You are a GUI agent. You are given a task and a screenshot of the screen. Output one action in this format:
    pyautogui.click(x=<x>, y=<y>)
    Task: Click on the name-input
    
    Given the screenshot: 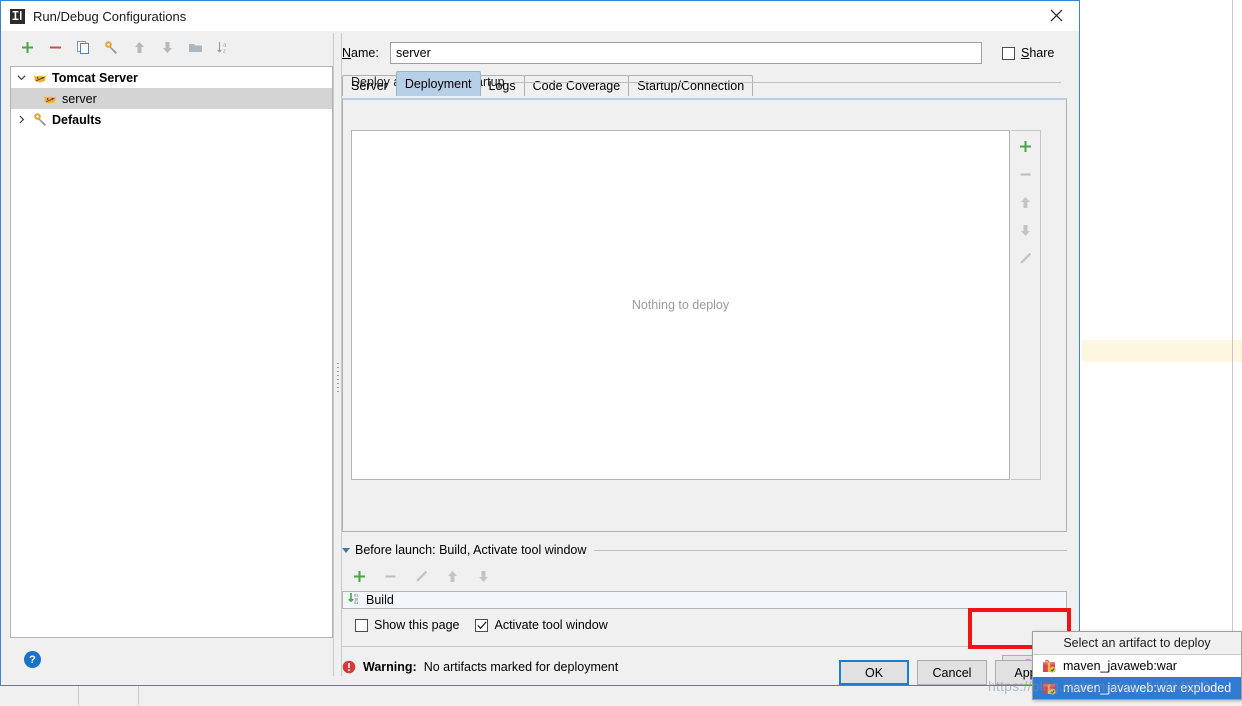 What is the action you would take?
    pyautogui.click(x=686, y=53)
    